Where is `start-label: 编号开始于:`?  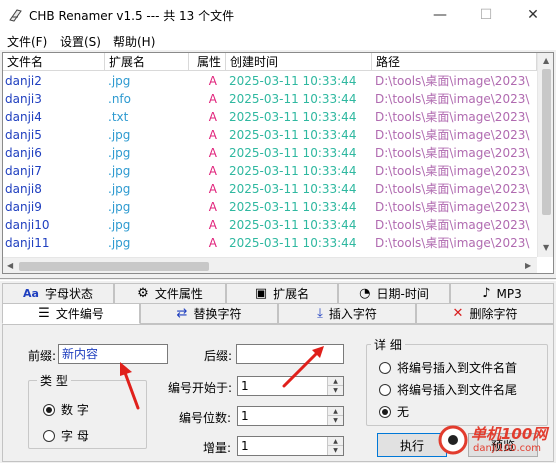
start-label: 编号开始于: is located at coordinates (200, 388).